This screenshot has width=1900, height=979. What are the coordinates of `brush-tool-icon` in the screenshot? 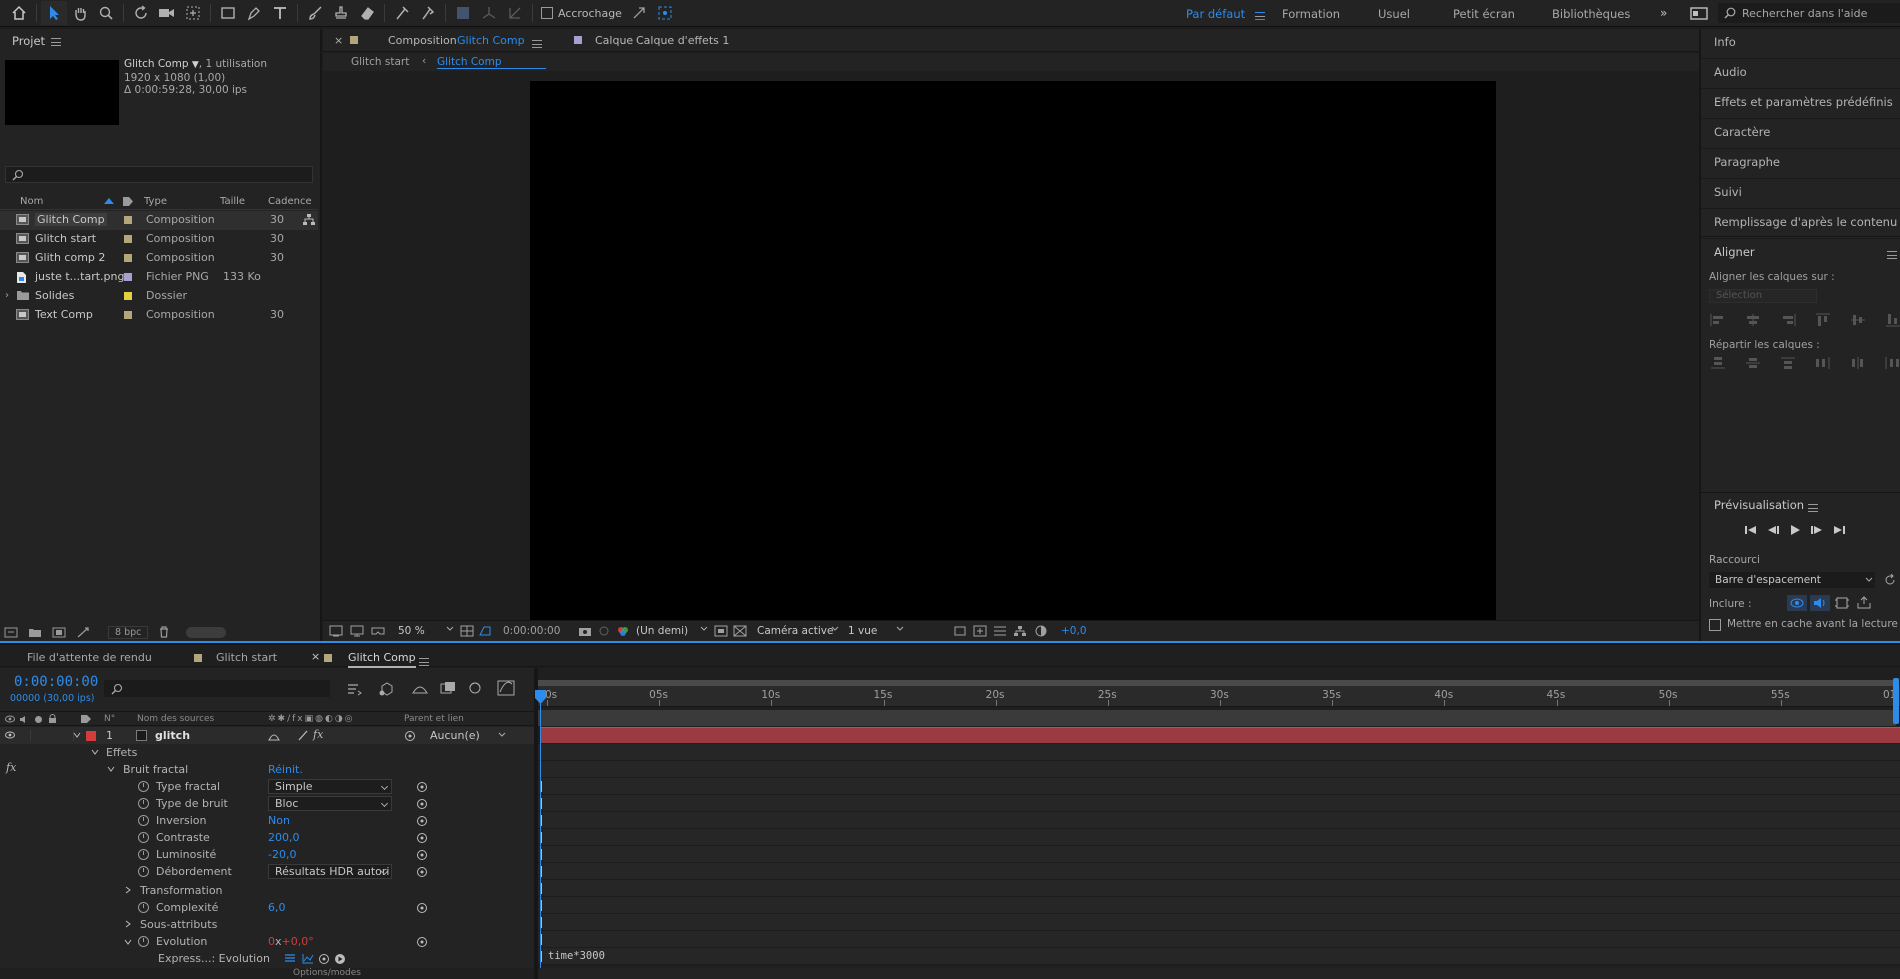 It's located at (315, 13).